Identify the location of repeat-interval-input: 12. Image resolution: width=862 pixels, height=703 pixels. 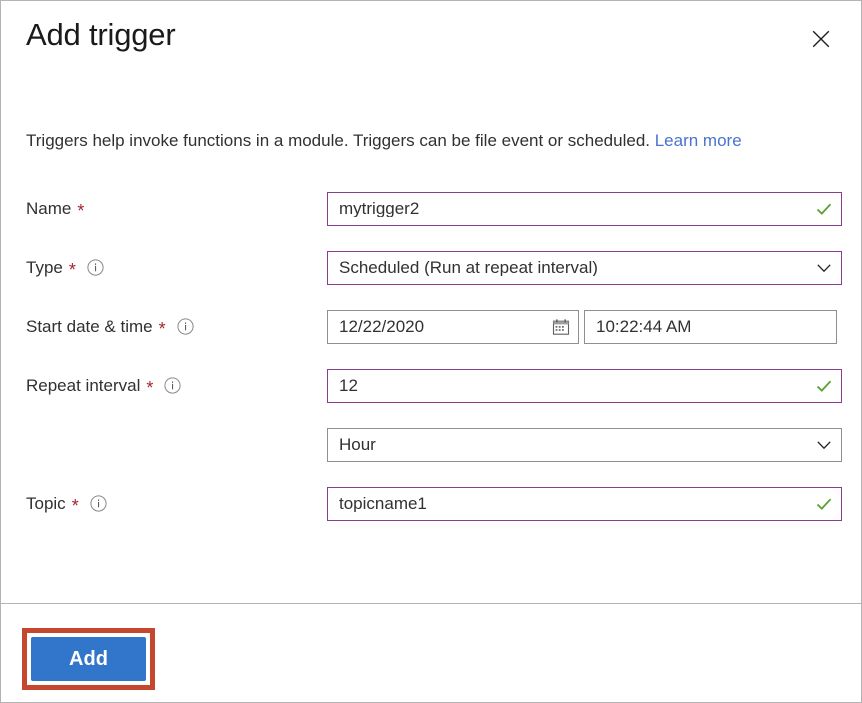
(584, 385).